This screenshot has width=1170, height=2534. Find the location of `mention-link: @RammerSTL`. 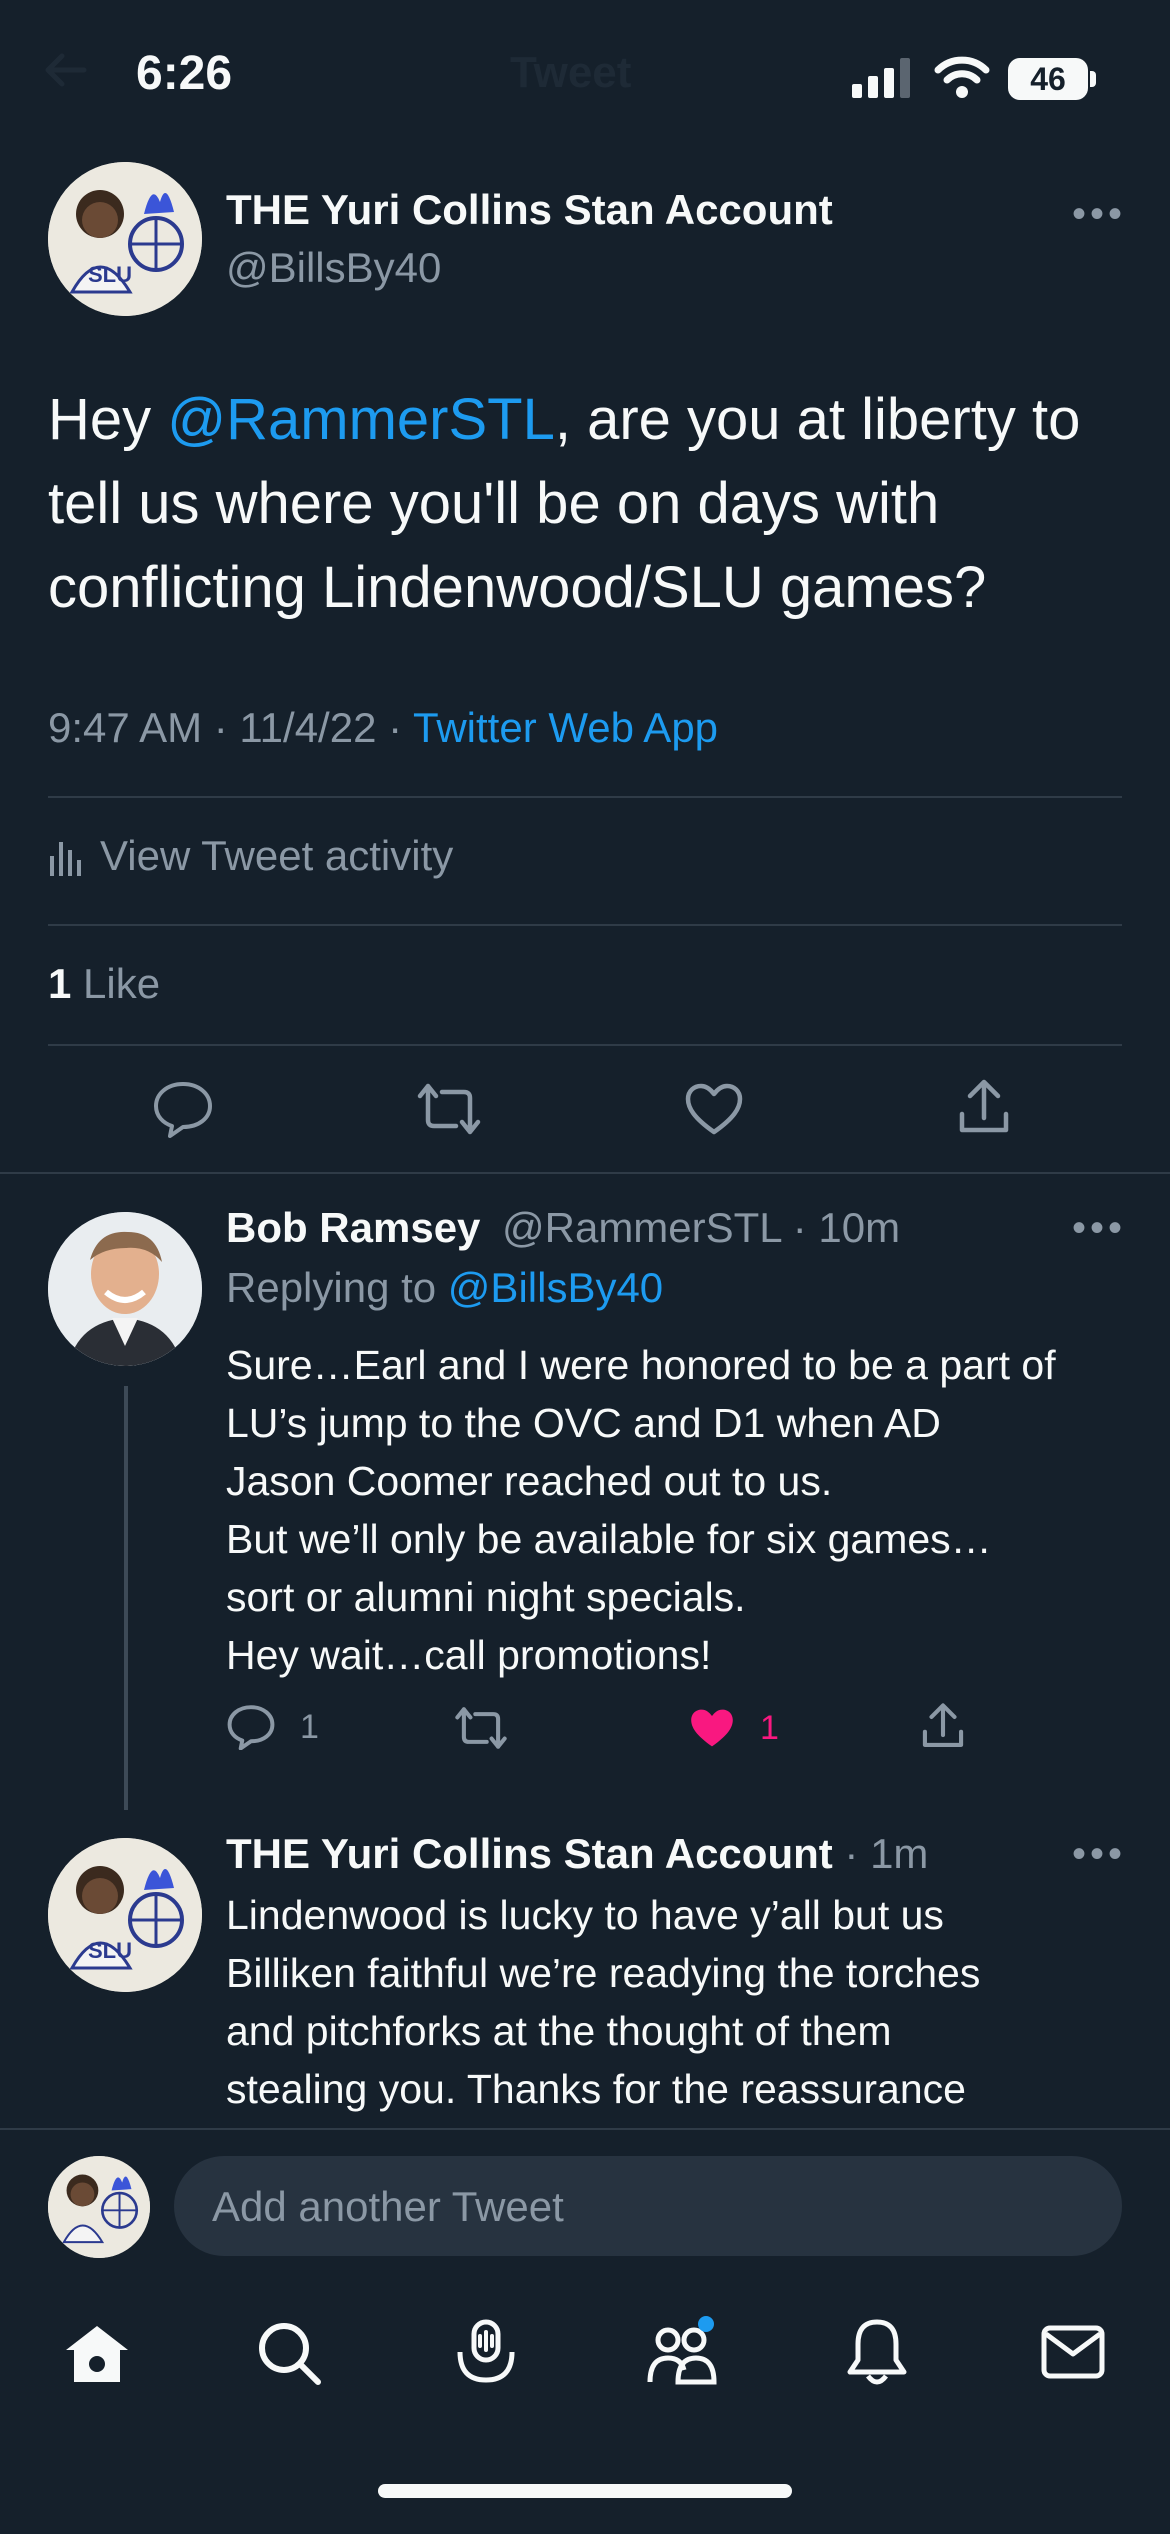

mention-link: @RammerSTL is located at coordinates (361, 419).